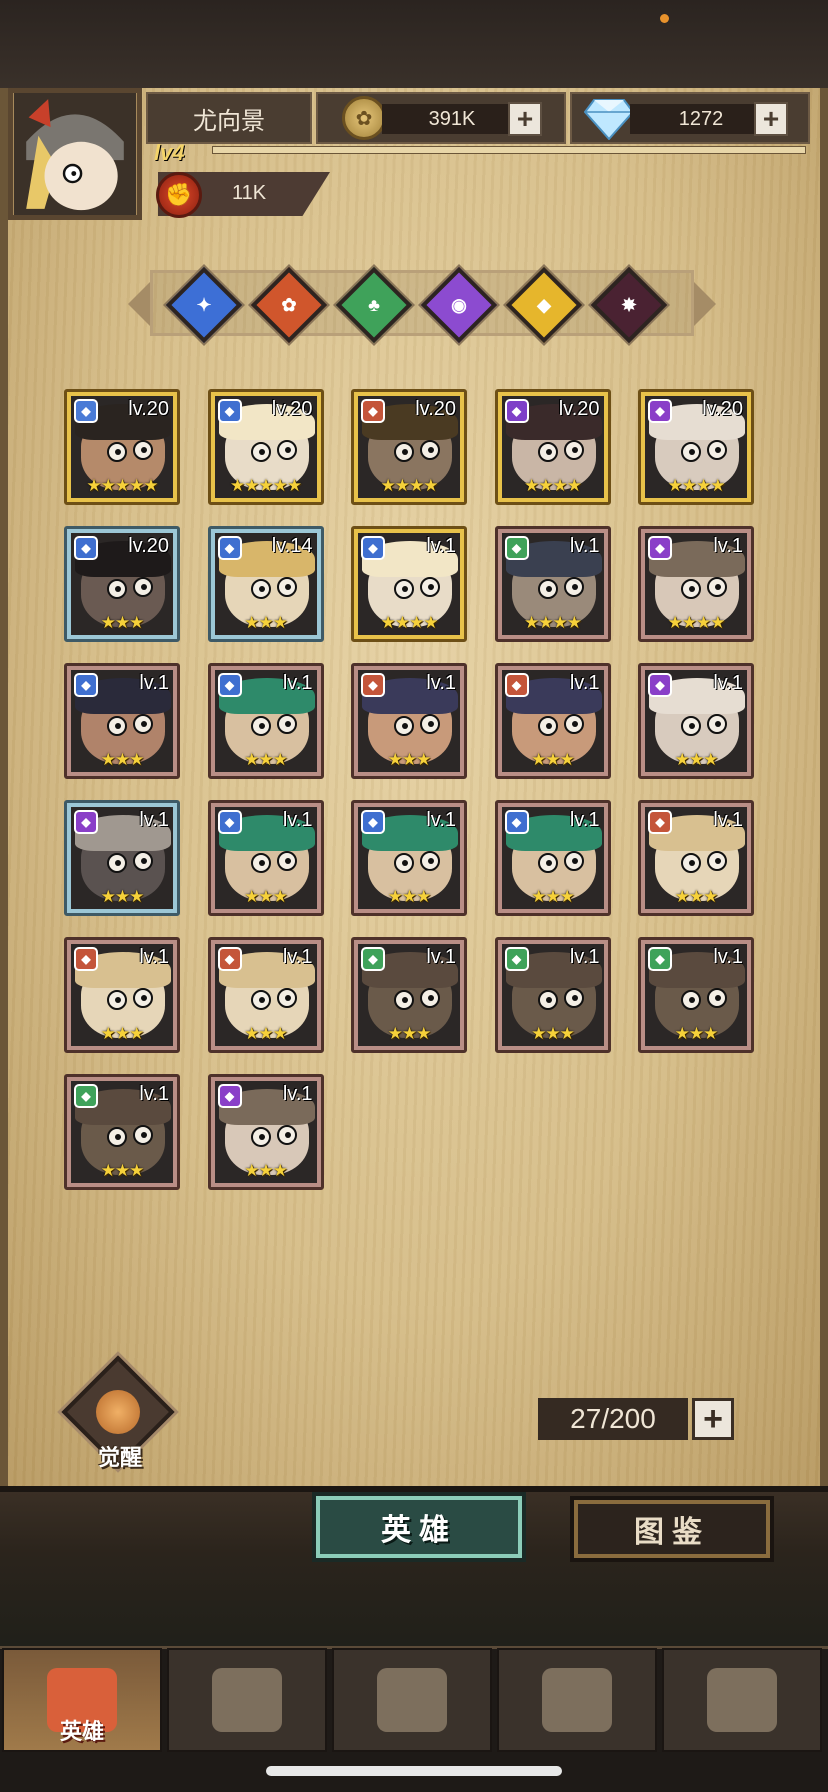 The image size is (828, 1792). I want to click on nav-battle, so click(412, 1700).